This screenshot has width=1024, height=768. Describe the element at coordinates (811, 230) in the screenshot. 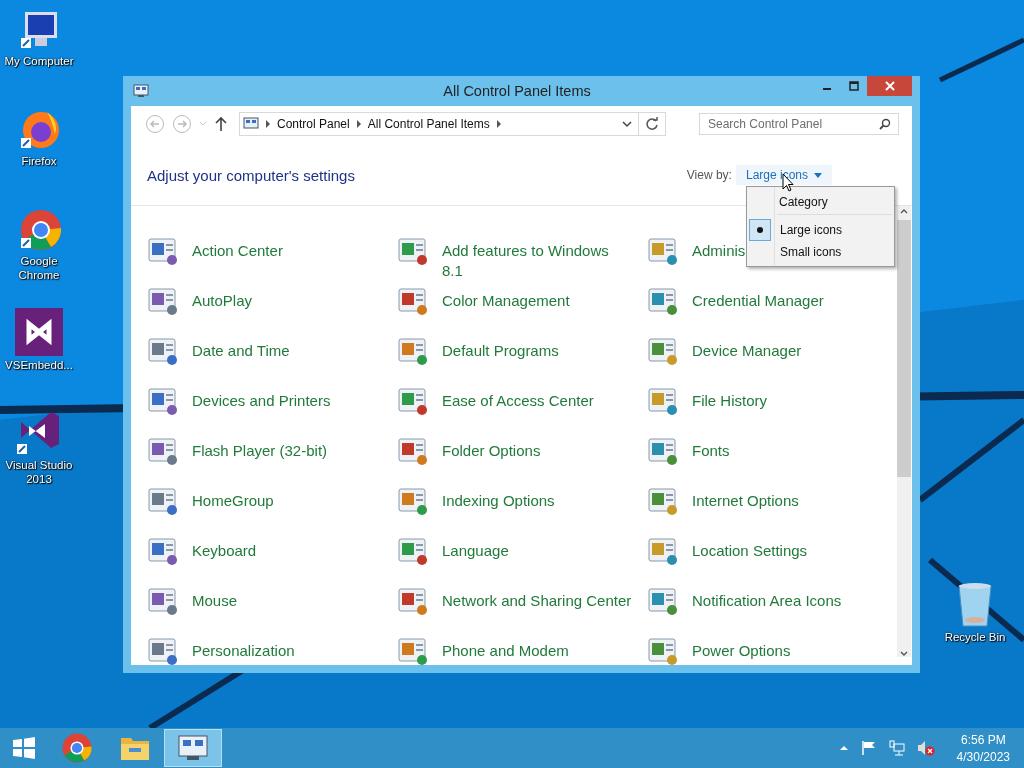

I see `menu-item: Large icons` at that location.